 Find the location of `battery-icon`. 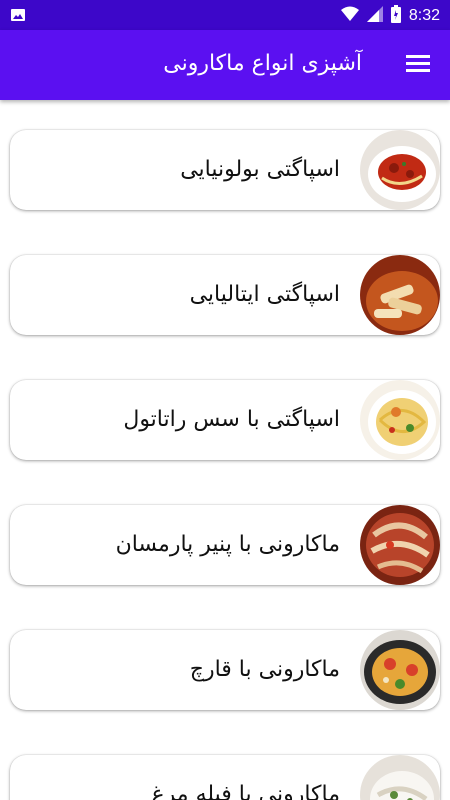

battery-icon is located at coordinates (395, 16).